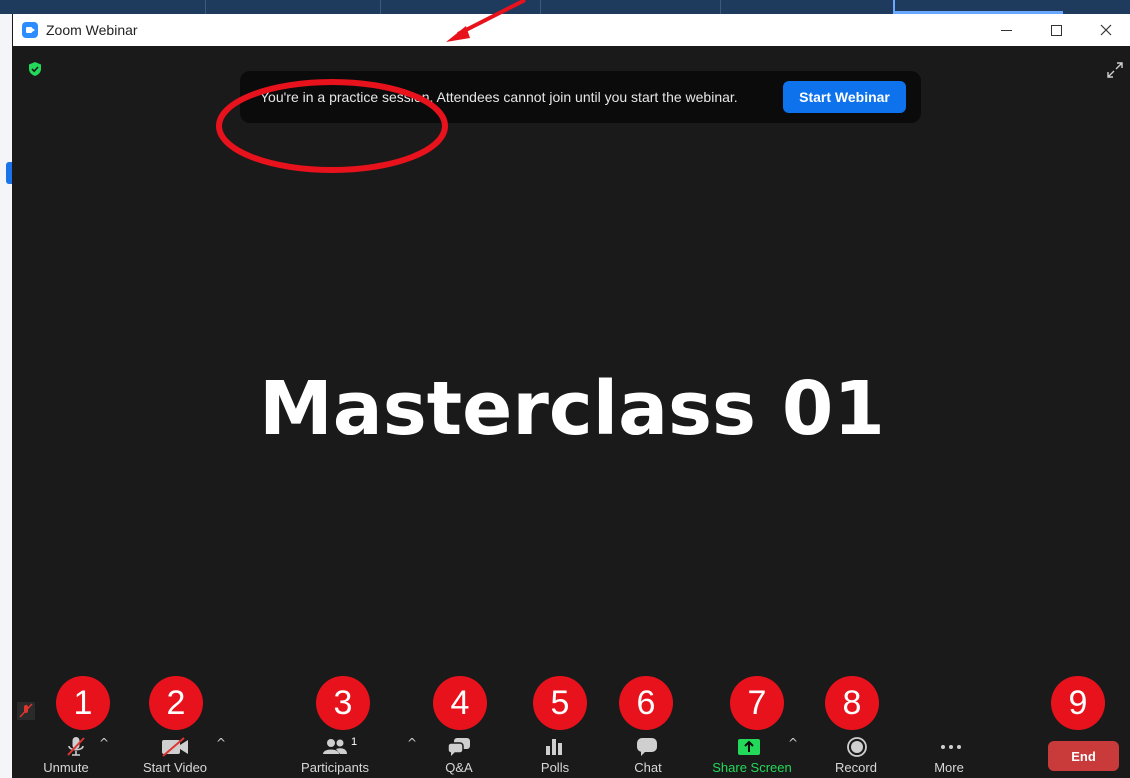 This screenshot has width=1130, height=778. What do you see at coordinates (757, 703) in the screenshot?
I see `annotation-badge-7: 7` at bounding box center [757, 703].